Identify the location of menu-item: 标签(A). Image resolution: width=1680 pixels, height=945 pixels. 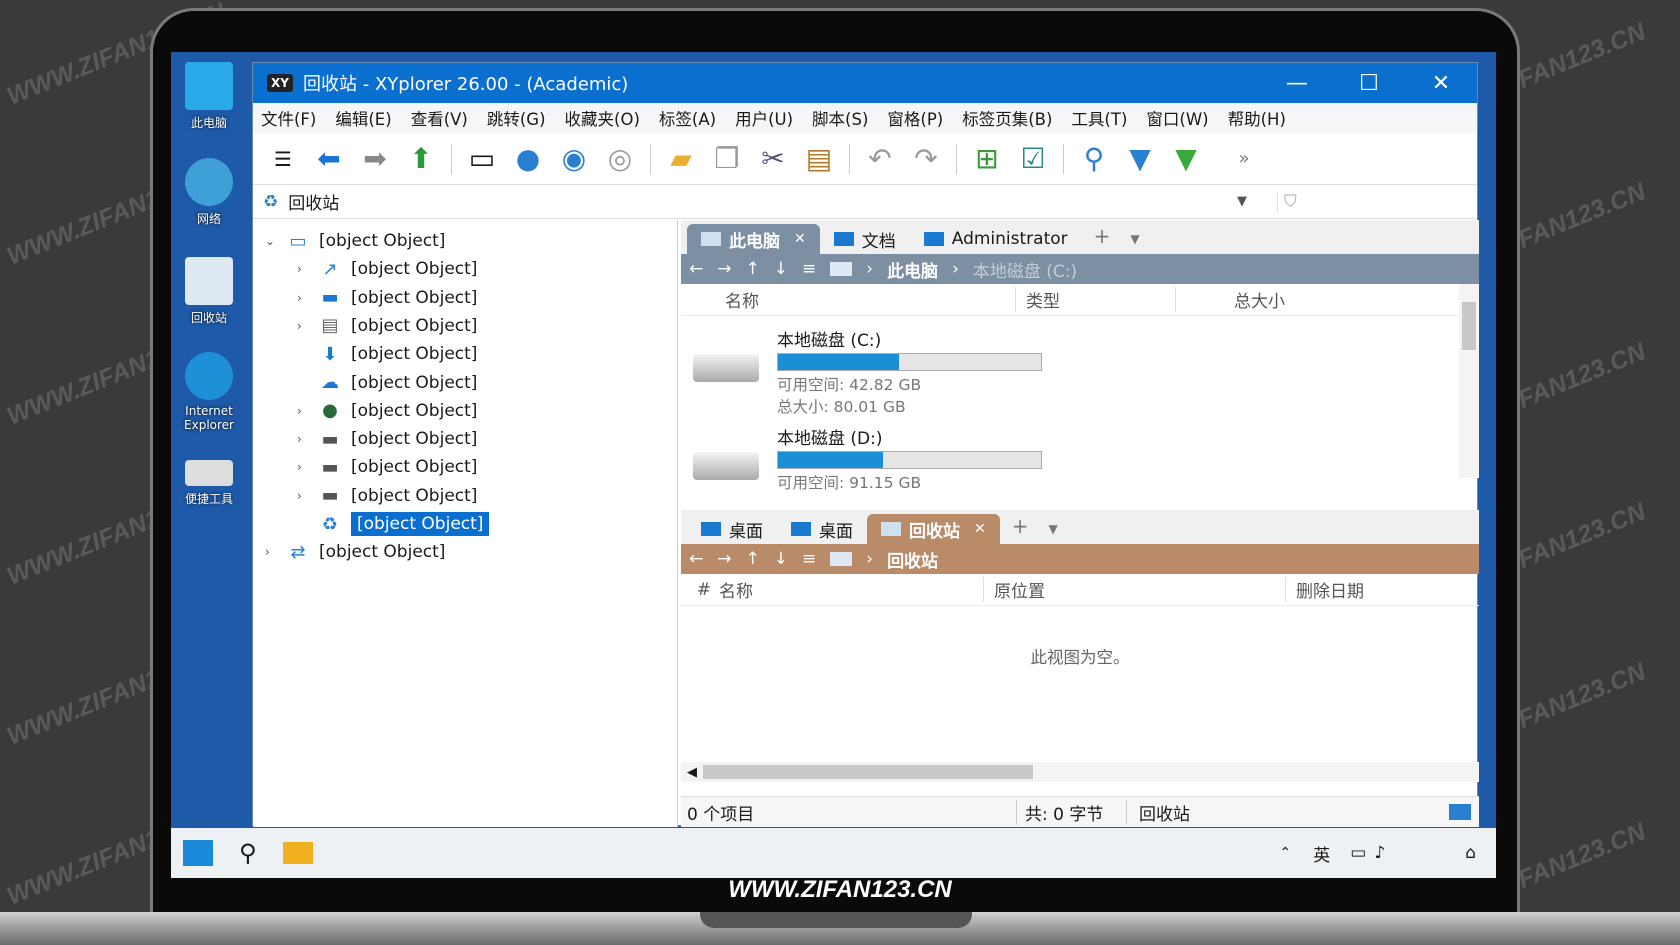
(687, 118).